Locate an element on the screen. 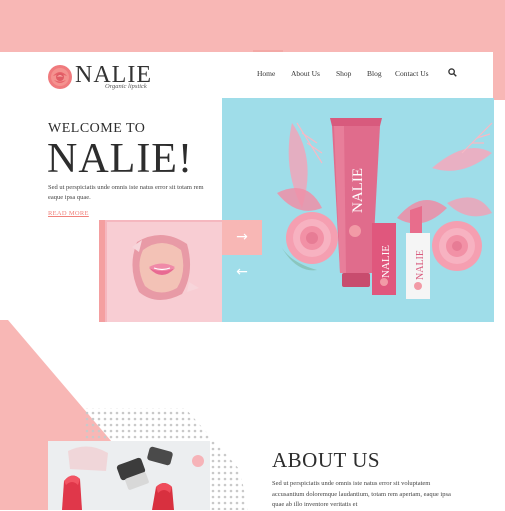 Image resolution: width=505 pixels, height=511 pixels. lips-illustration is located at coordinates (165, 267).